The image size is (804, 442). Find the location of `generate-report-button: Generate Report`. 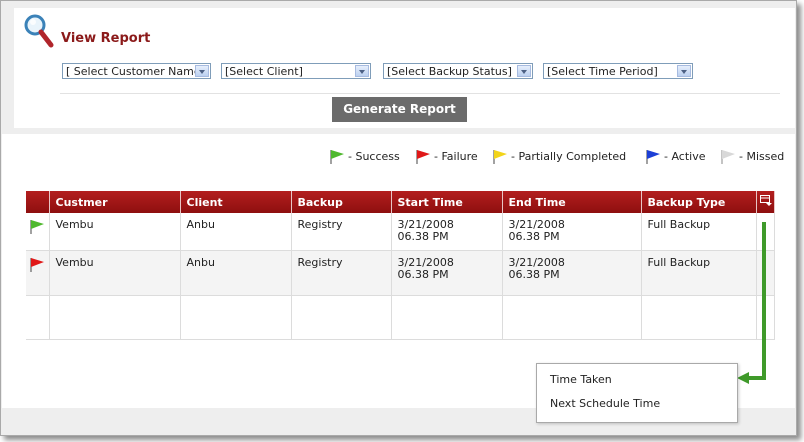

generate-report-button: Generate Report is located at coordinates (399, 109).